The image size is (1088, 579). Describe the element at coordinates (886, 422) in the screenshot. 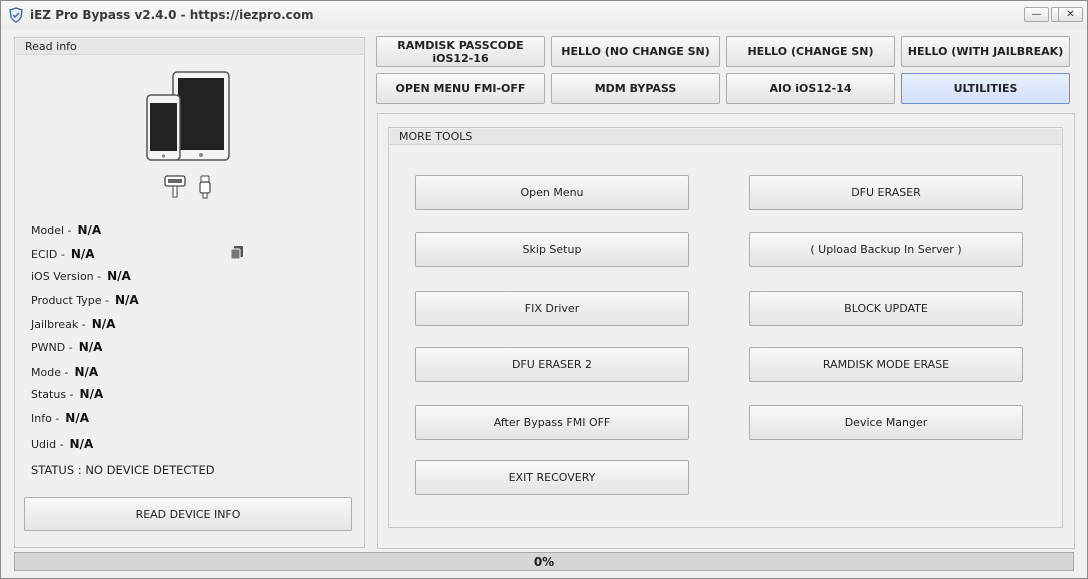

I see `device-manager-button: Device Manger` at that location.